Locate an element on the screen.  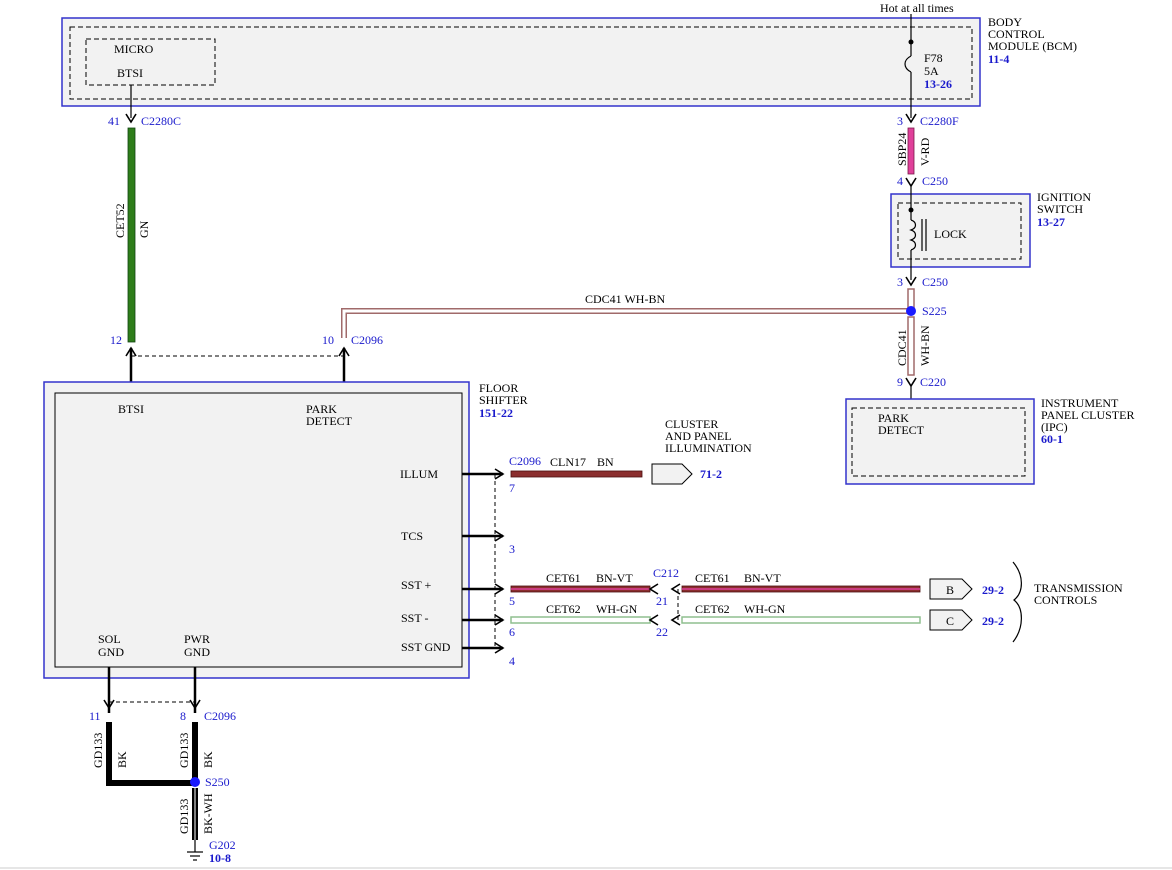
wire-cln17-color: BN is located at coordinates (605, 462).